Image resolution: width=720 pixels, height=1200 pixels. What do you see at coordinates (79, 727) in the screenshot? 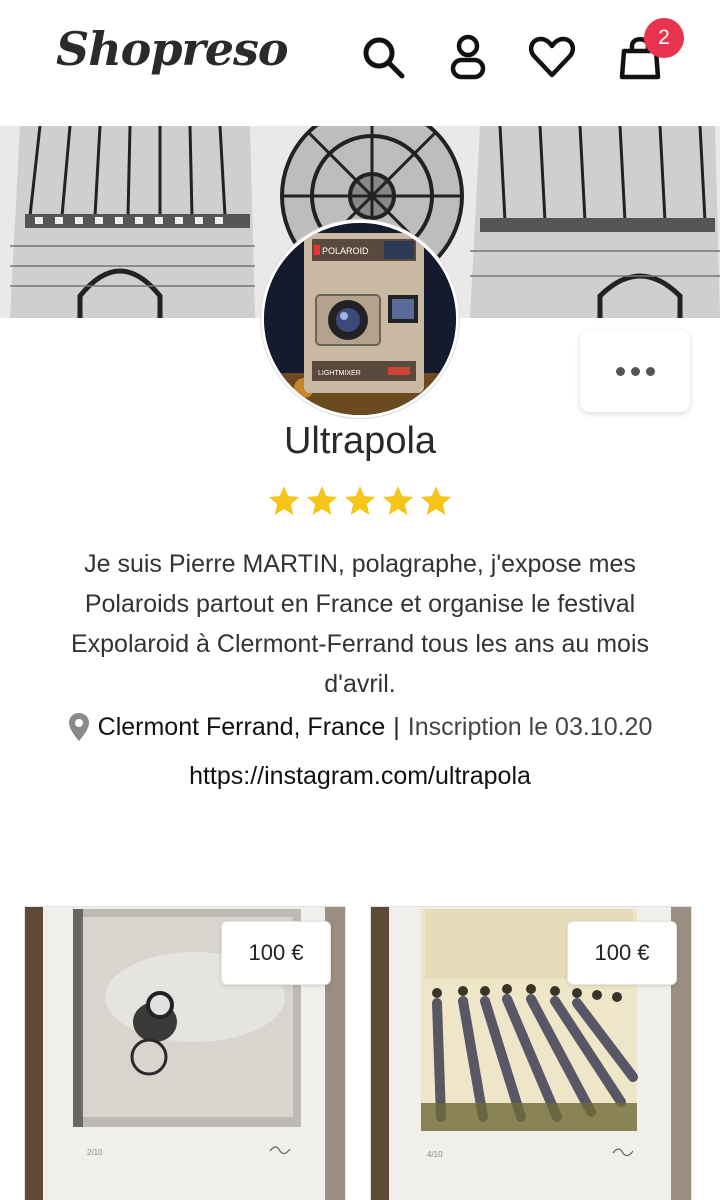
I see `location-pin-icon` at bounding box center [79, 727].